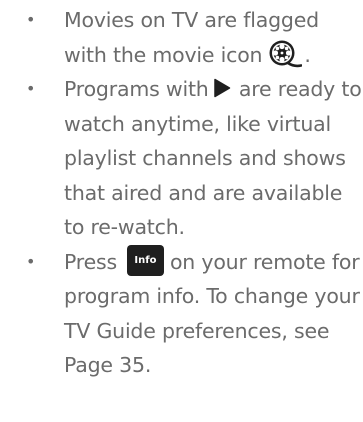 The width and height of the screenshot is (363, 422). What do you see at coordinates (136, 89) in the screenshot?
I see `programs-text: Programs with` at bounding box center [136, 89].